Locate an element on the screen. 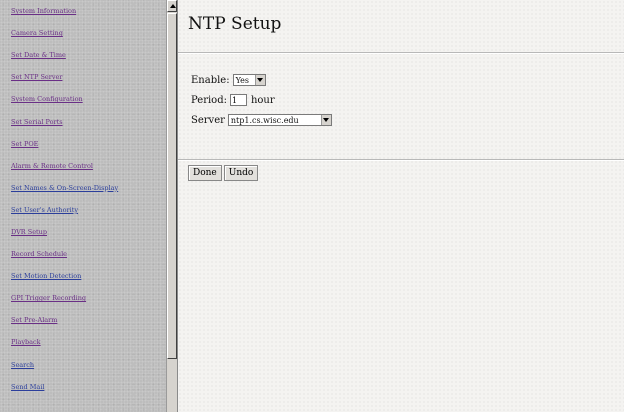  server-label: Server is located at coordinates (208, 120).